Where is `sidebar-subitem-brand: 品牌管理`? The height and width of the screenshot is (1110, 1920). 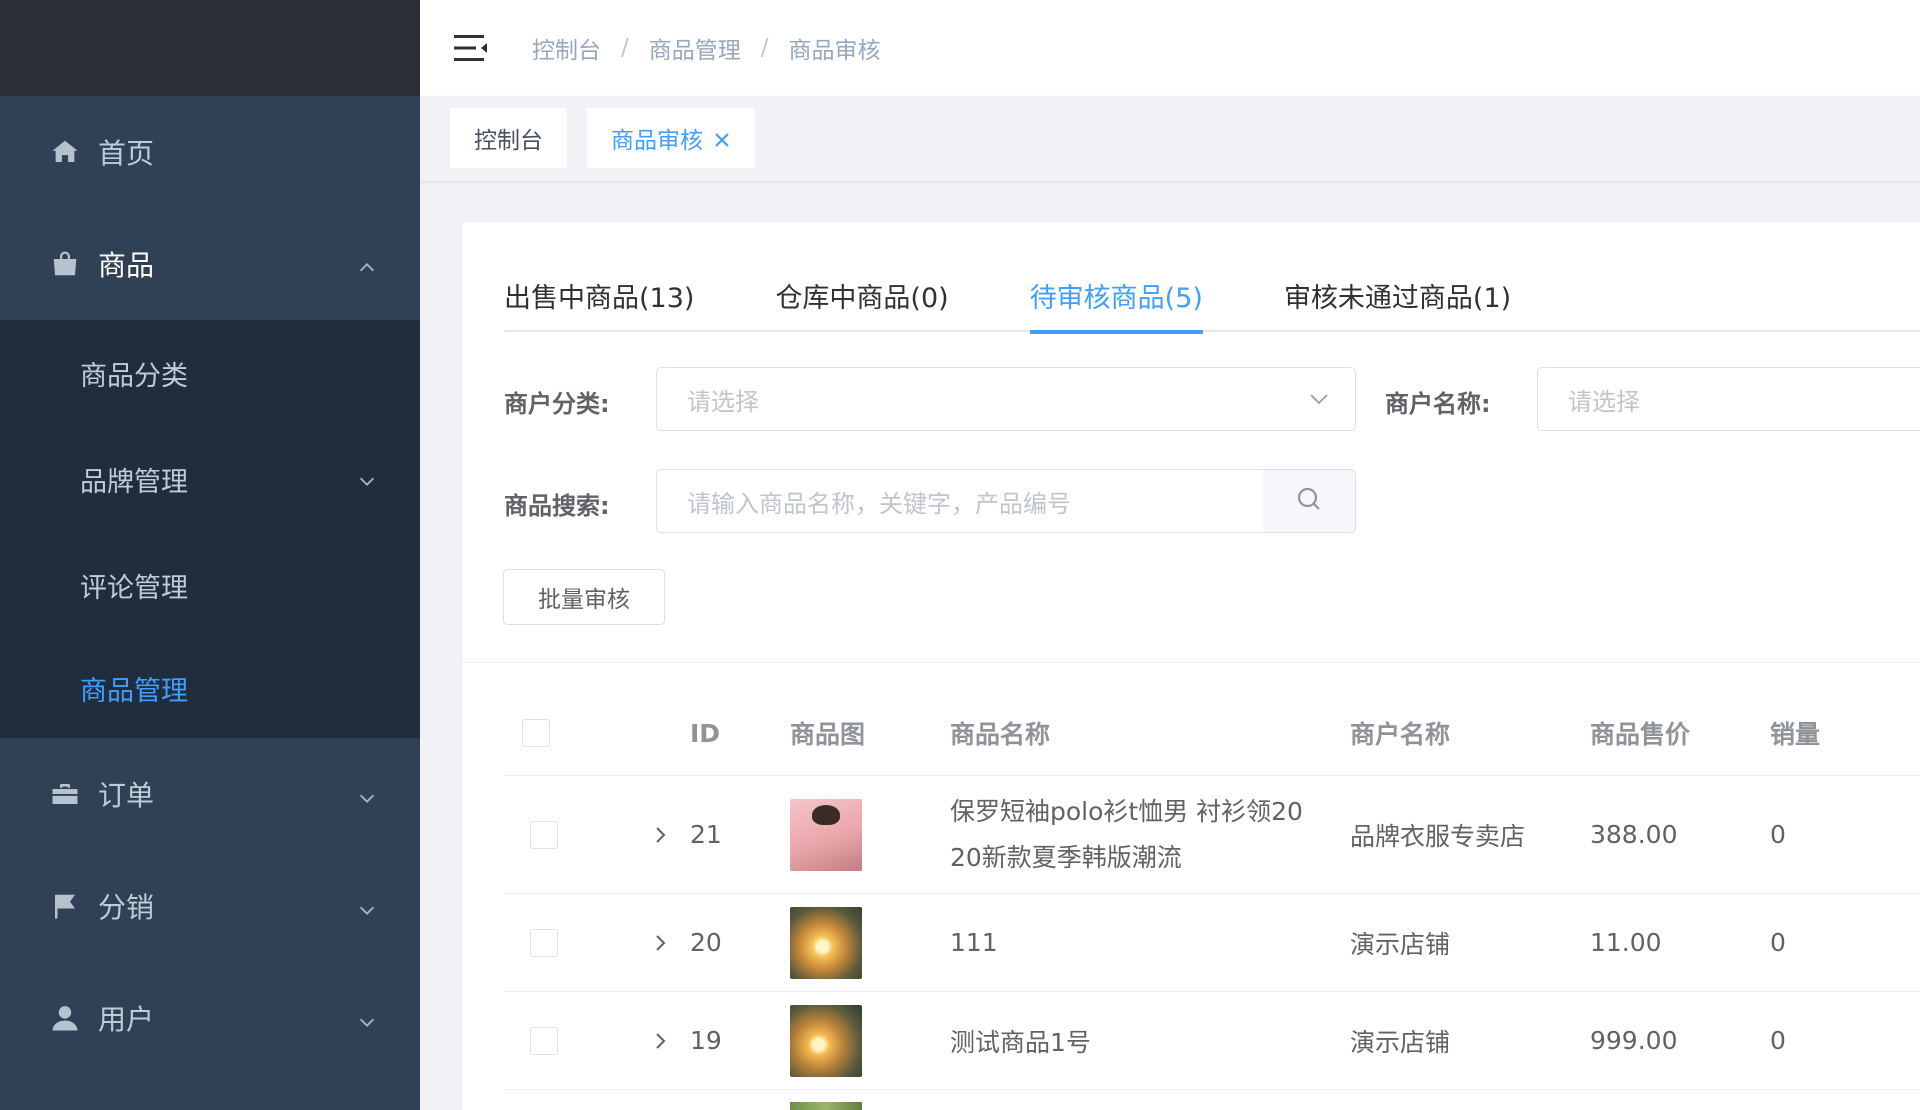
sidebar-subitem-brand: 品牌管理 is located at coordinates (210, 479).